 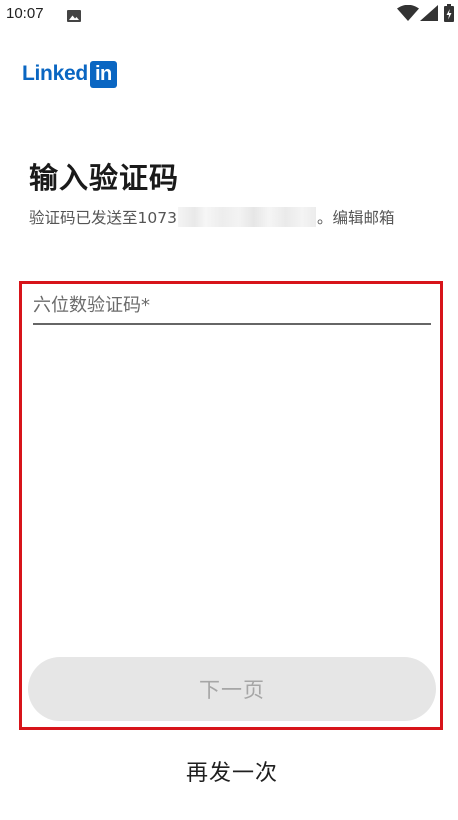 I want to click on subtitle-prefix: 验证码已发送至1073, so click(x=103, y=218).